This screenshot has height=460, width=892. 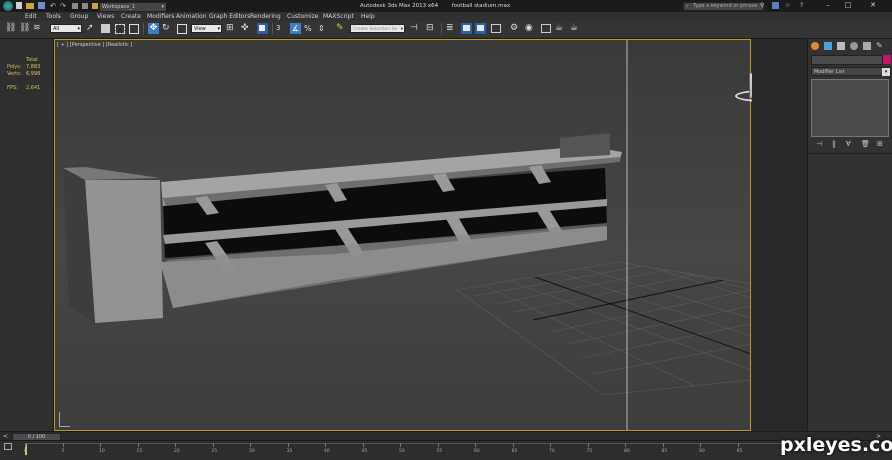 I want to click on track-bar-tick-label: 85, so click(x=664, y=451).